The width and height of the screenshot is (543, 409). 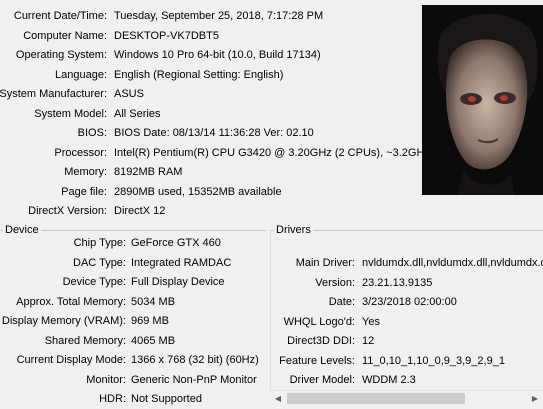 What do you see at coordinates (65, 35) in the screenshot?
I see `system-info-label: Computer Name:` at bounding box center [65, 35].